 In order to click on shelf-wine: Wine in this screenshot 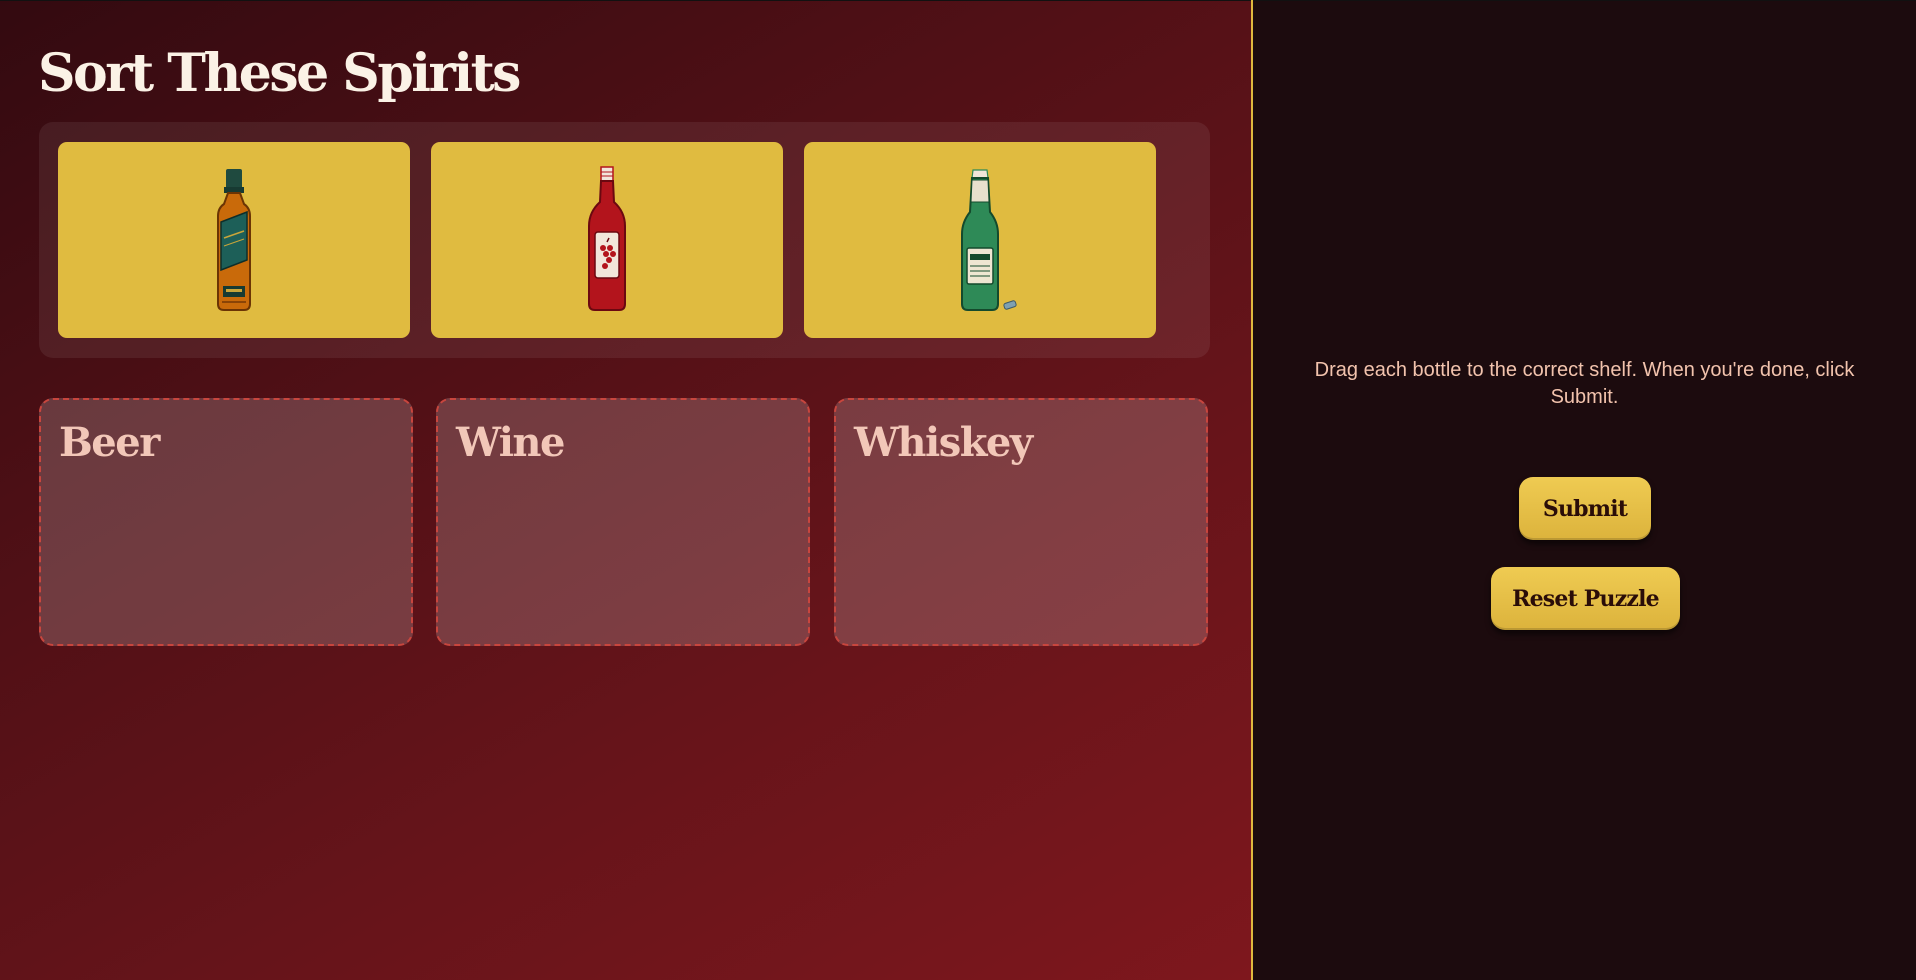, I will do `click(623, 522)`.